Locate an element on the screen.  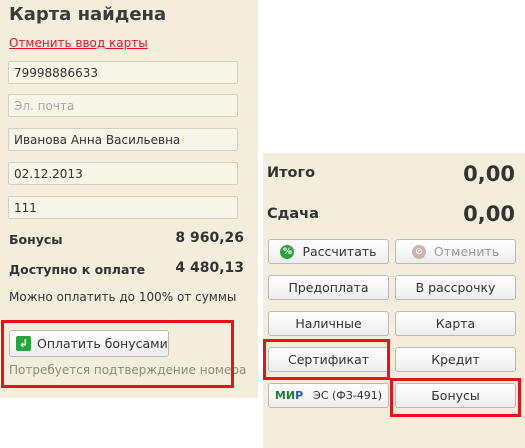
change-label: Сдача is located at coordinates (293, 214).